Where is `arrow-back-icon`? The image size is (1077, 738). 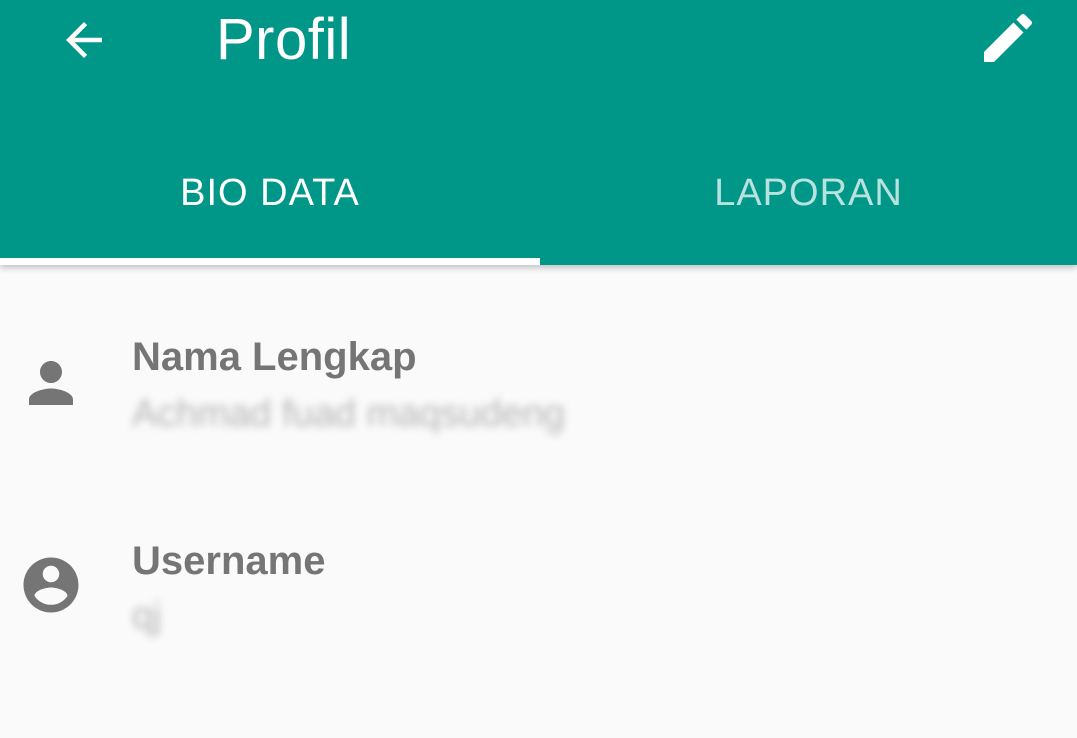
arrow-back-icon is located at coordinates (84, 40).